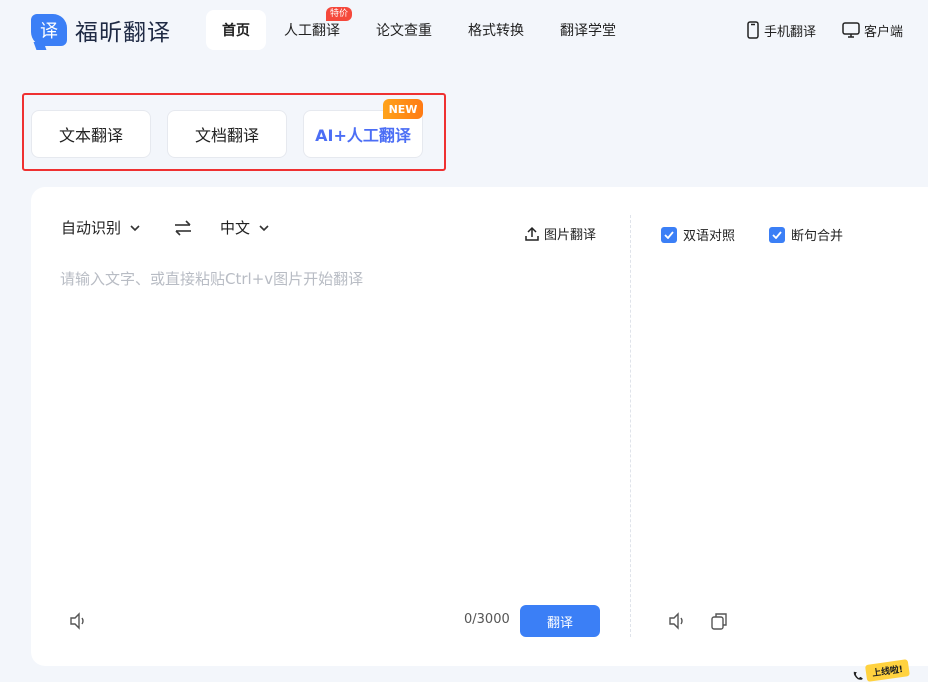  What do you see at coordinates (183, 228) in the screenshot?
I see `swap-languages-icon` at bounding box center [183, 228].